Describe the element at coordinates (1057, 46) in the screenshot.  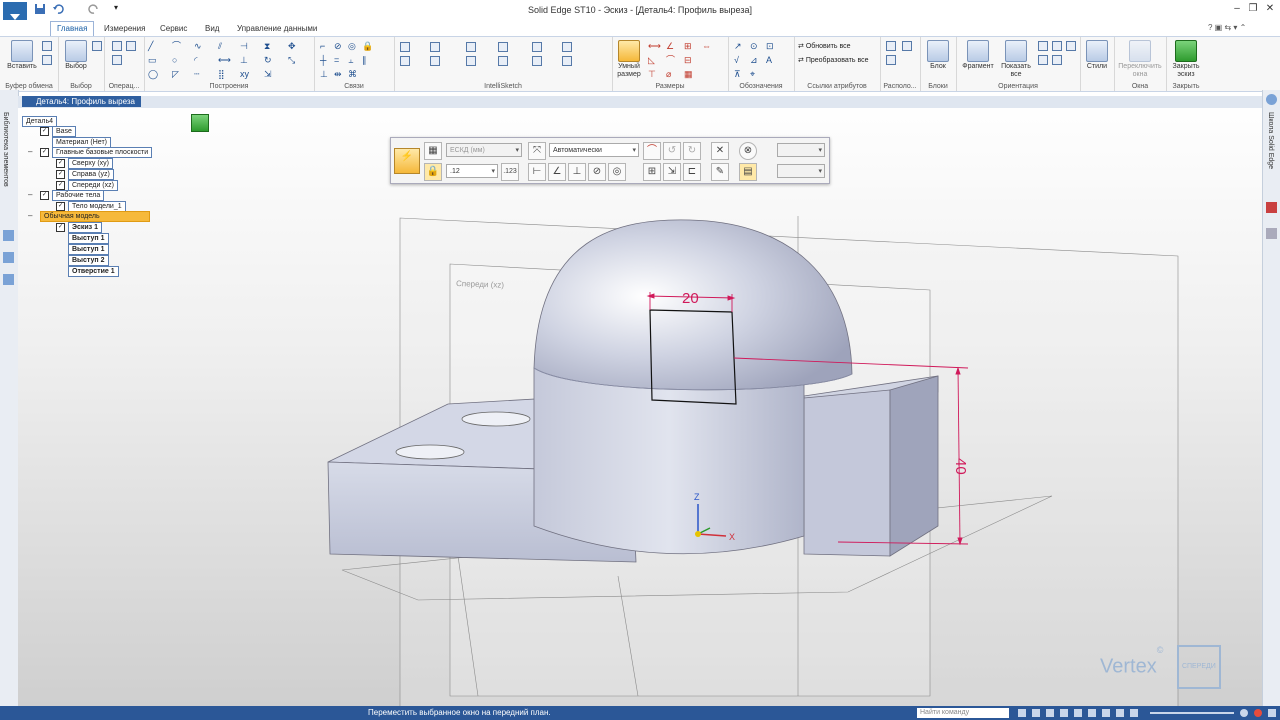
I see `pan-icon` at that location.